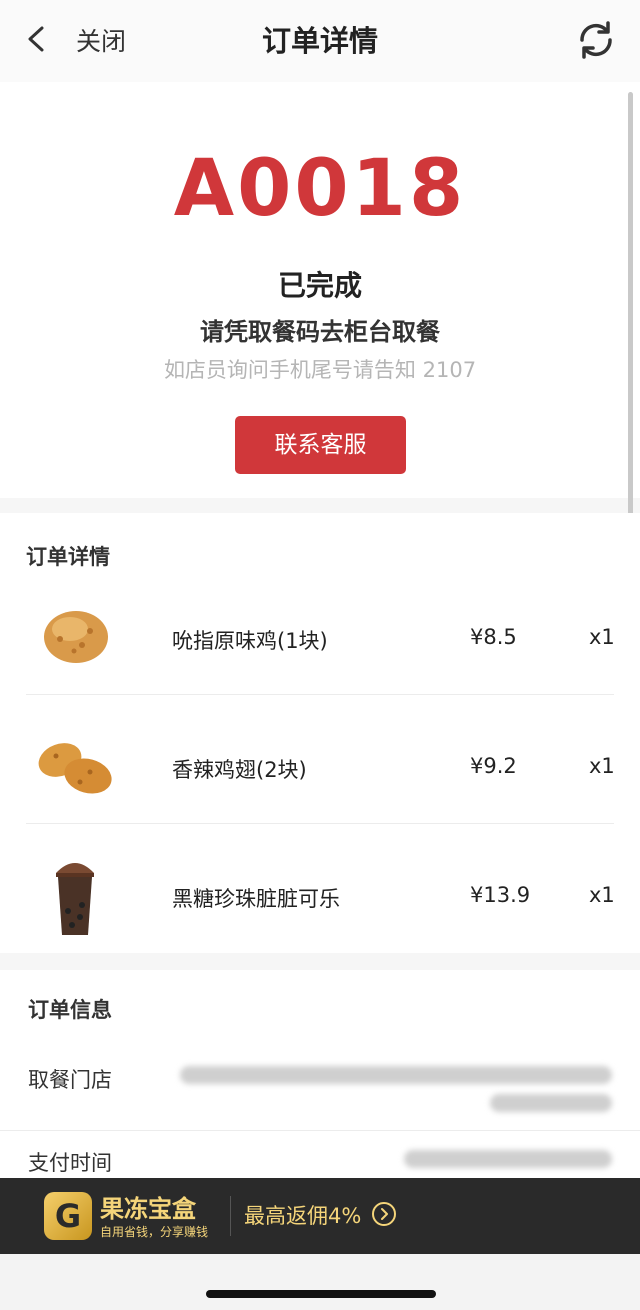 The image size is (640, 1310). Describe the element at coordinates (321, 1294) in the screenshot. I see `home-indicator` at that location.